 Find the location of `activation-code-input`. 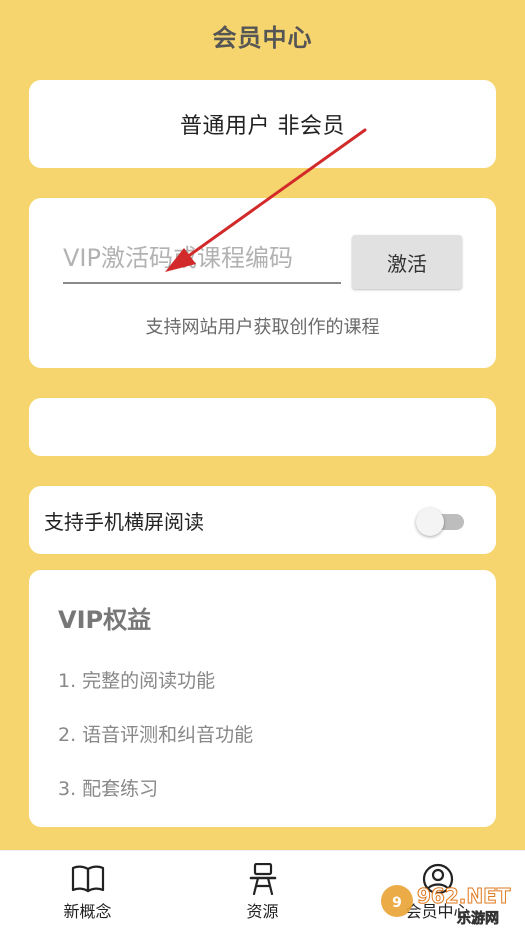

activation-code-input is located at coordinates (202, 258).